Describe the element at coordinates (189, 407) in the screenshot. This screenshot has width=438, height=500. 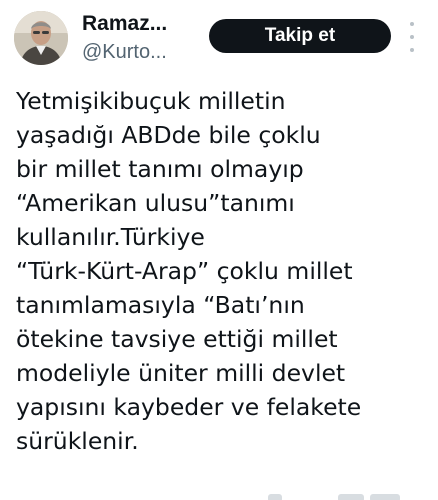
I see `tweet-text-line: yapısını kaybeder ve felakete` at that location.